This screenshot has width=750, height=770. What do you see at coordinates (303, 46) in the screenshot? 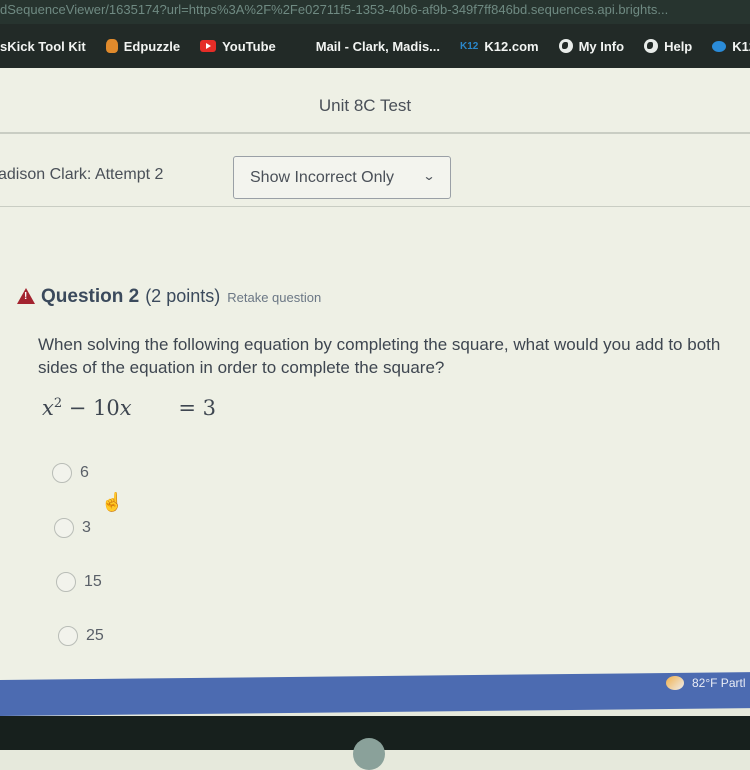
I see `microsoft-icon` at bounding box center [303, 46].